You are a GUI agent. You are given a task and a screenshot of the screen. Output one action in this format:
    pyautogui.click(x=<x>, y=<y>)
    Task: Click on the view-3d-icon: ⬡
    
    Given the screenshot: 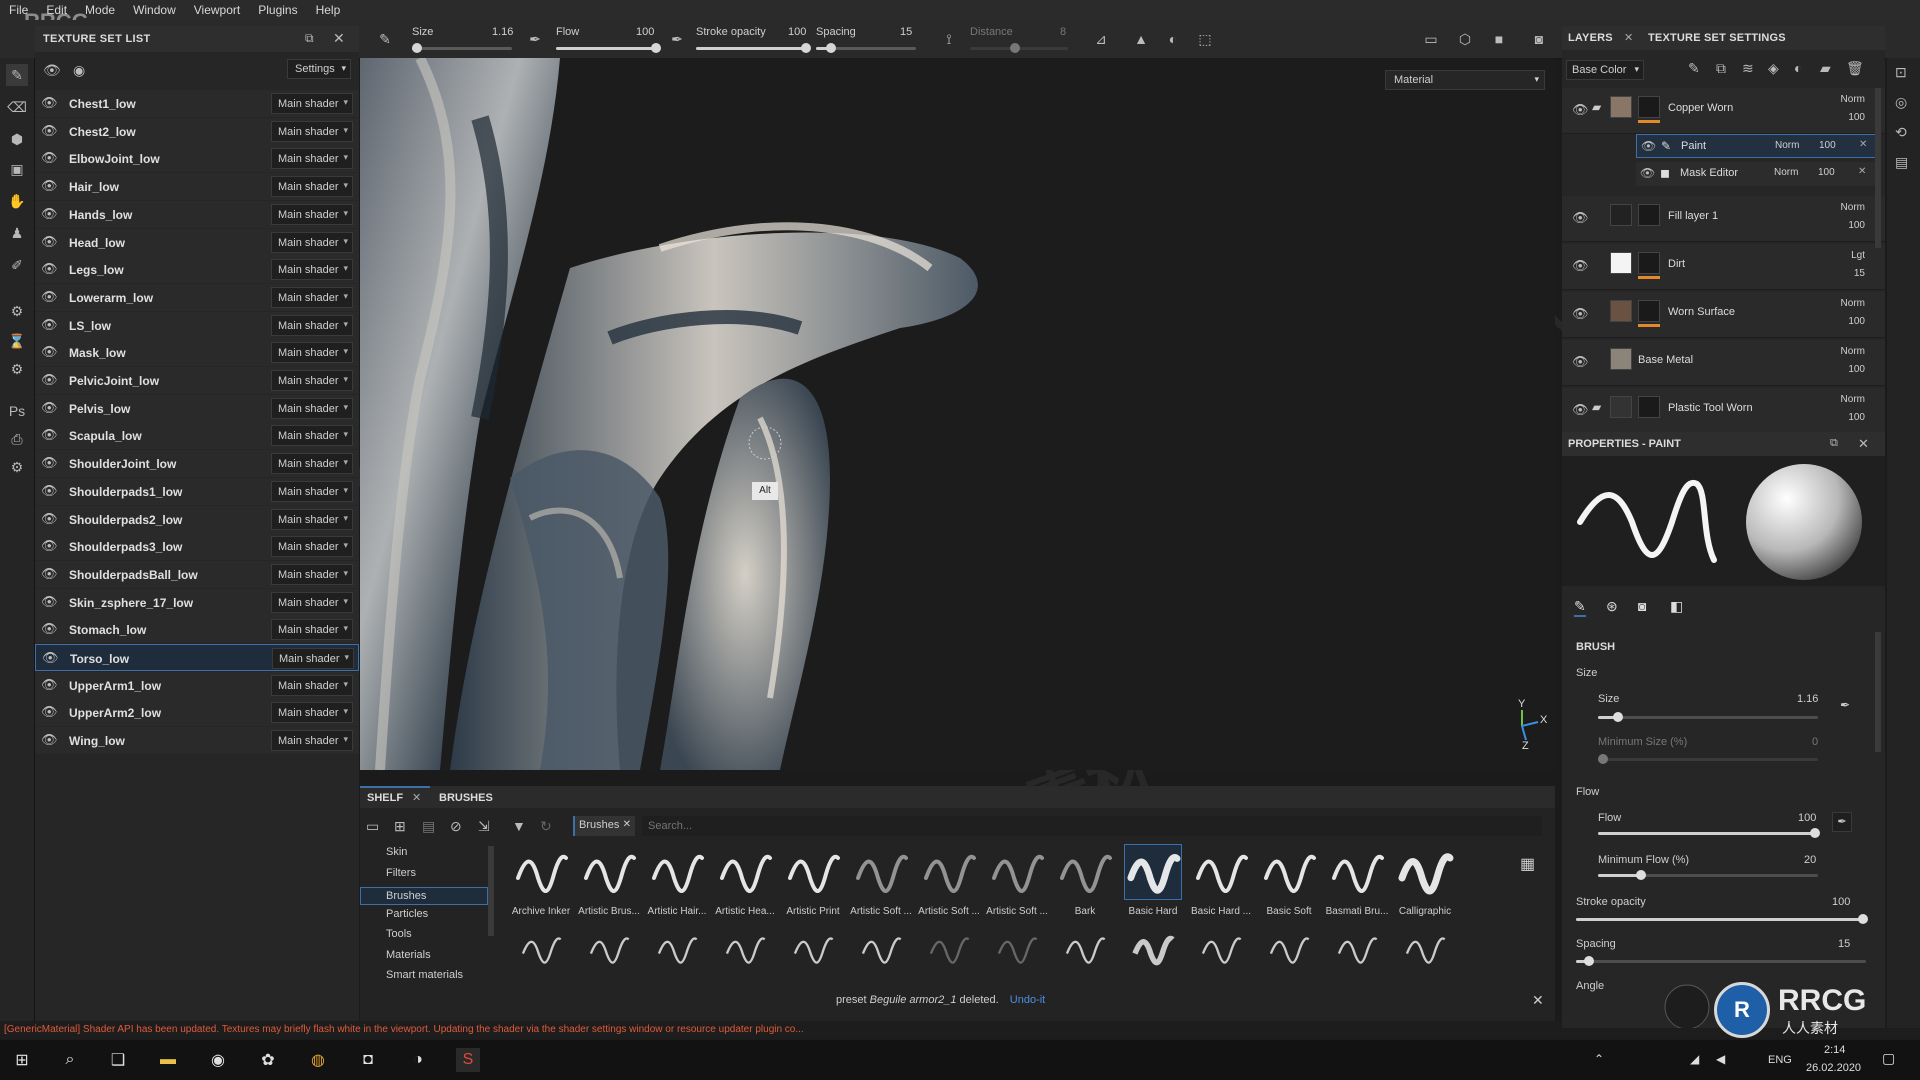 What is the action you would take?
    pyautogui.click(x=1465, y=39)
    